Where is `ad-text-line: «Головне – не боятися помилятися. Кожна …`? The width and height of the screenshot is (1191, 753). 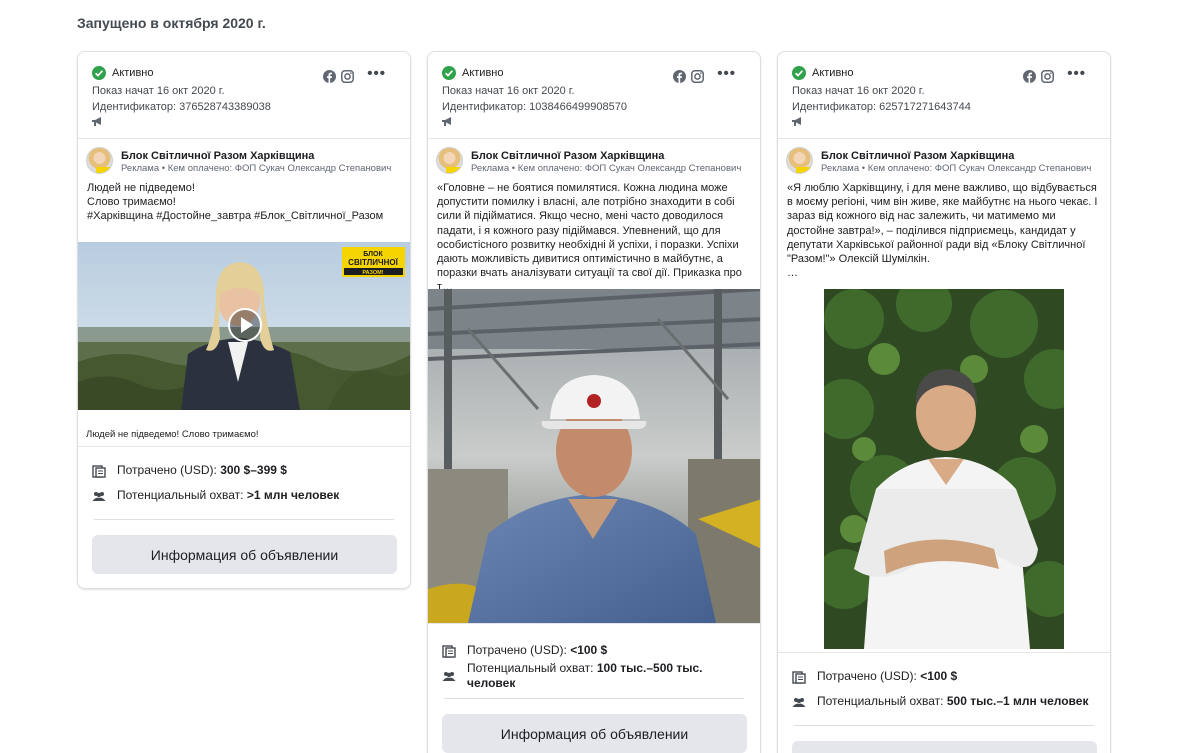 ad-text-line: «Головне – не боятися помилятися. Кожна … is located at coordinates (589, 238).